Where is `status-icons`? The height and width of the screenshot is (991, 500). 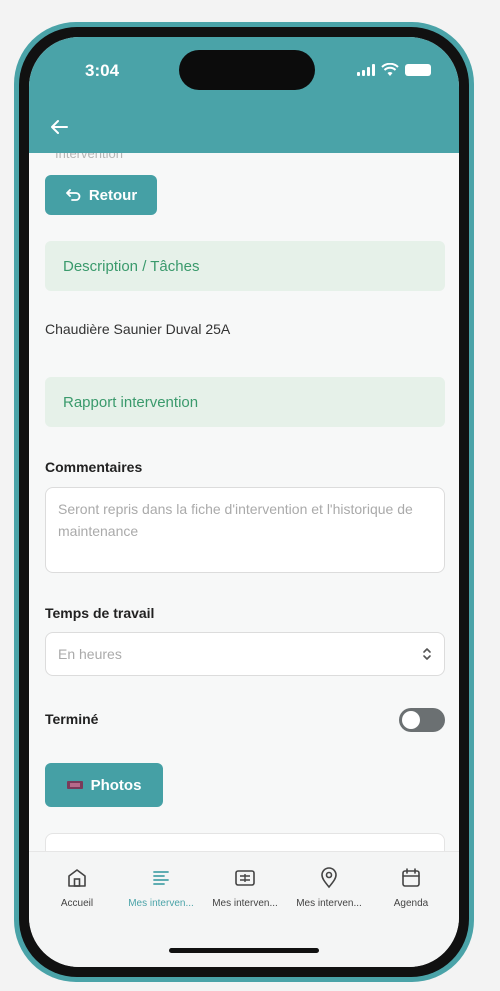 status-icons is located at coordinates (394, 70).